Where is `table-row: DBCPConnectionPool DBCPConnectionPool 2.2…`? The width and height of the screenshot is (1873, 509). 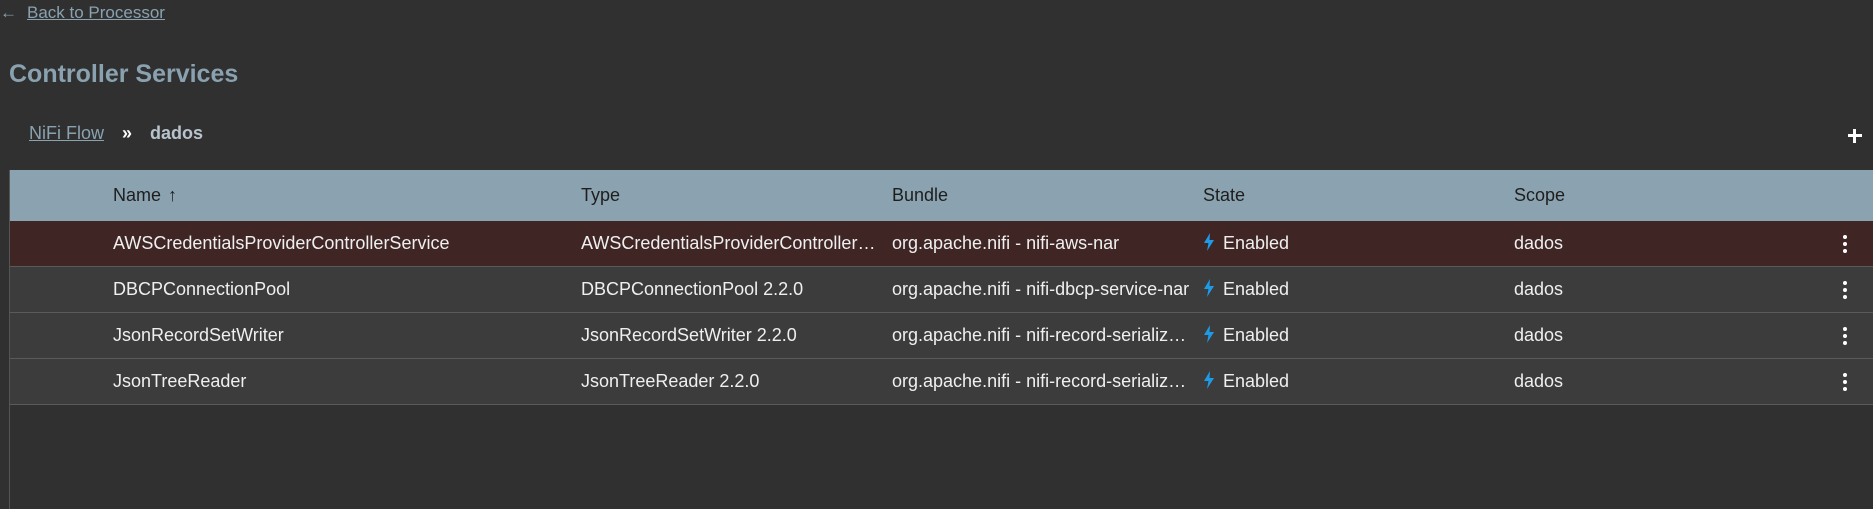
table-row: DBCPConnectionPool DBCPConnectionPool 2.2… is located at coordinates (941, 290).